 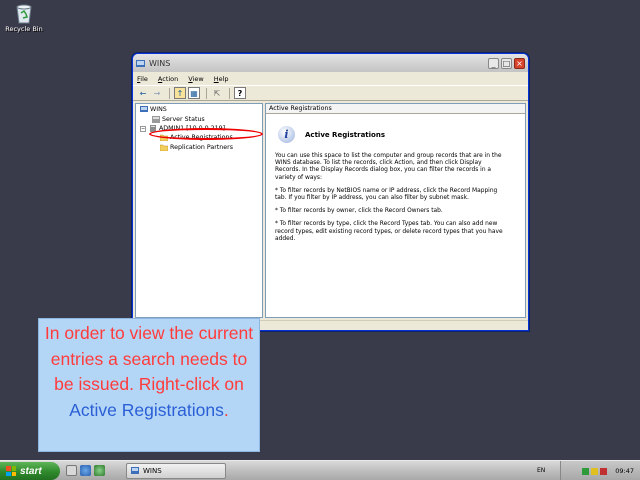 What do you see at coordinates (164, 147) in the screenshot?
I see `folder-icon` at bounding box center [164, 147].